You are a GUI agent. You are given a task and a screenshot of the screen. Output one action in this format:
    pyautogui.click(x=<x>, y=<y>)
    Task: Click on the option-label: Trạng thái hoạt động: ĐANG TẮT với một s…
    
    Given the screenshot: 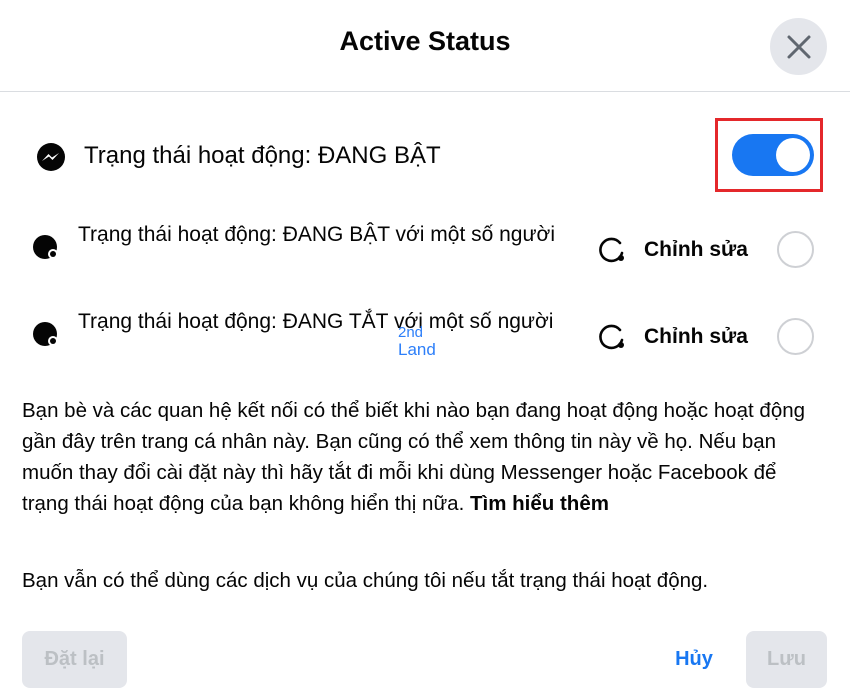 What is the action you would take?
    pyautogui.click(x=316, y=321)
    